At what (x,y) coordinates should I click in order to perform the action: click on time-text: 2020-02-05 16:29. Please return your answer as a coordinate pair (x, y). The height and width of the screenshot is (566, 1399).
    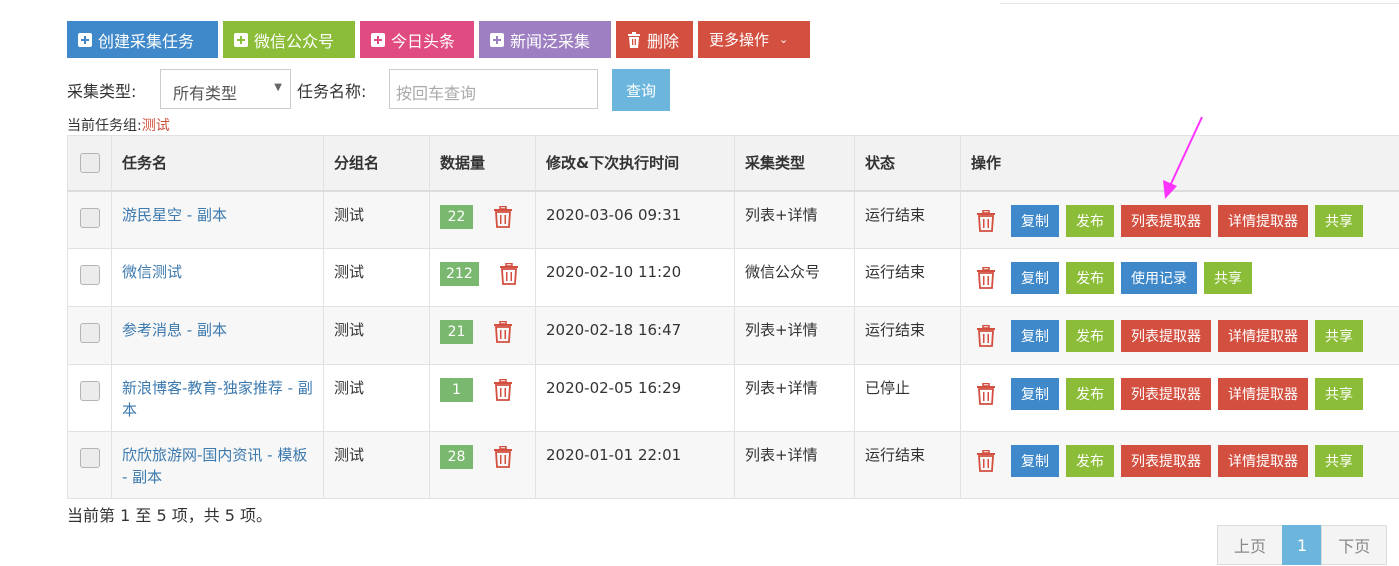
    Looking at the image, I should click on (614, 388).